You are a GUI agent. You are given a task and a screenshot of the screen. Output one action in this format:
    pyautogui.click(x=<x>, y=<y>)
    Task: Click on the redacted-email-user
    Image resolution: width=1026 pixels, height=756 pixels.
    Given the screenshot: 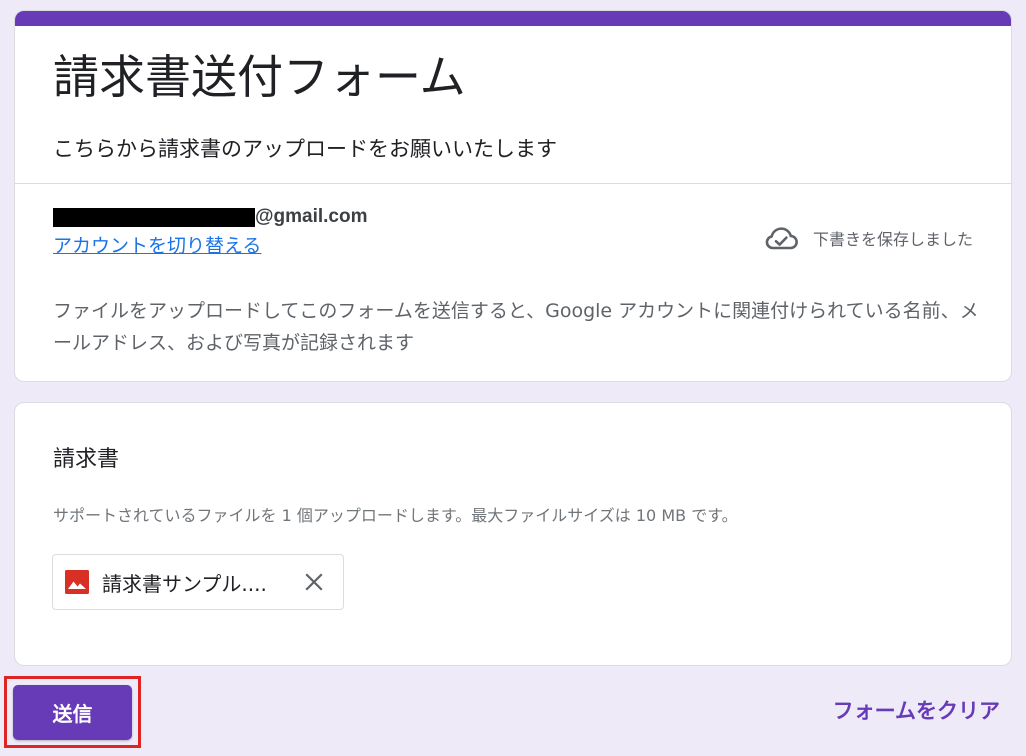 What is the action you would take?
    pyautogui.click(x=154, y=217)
    